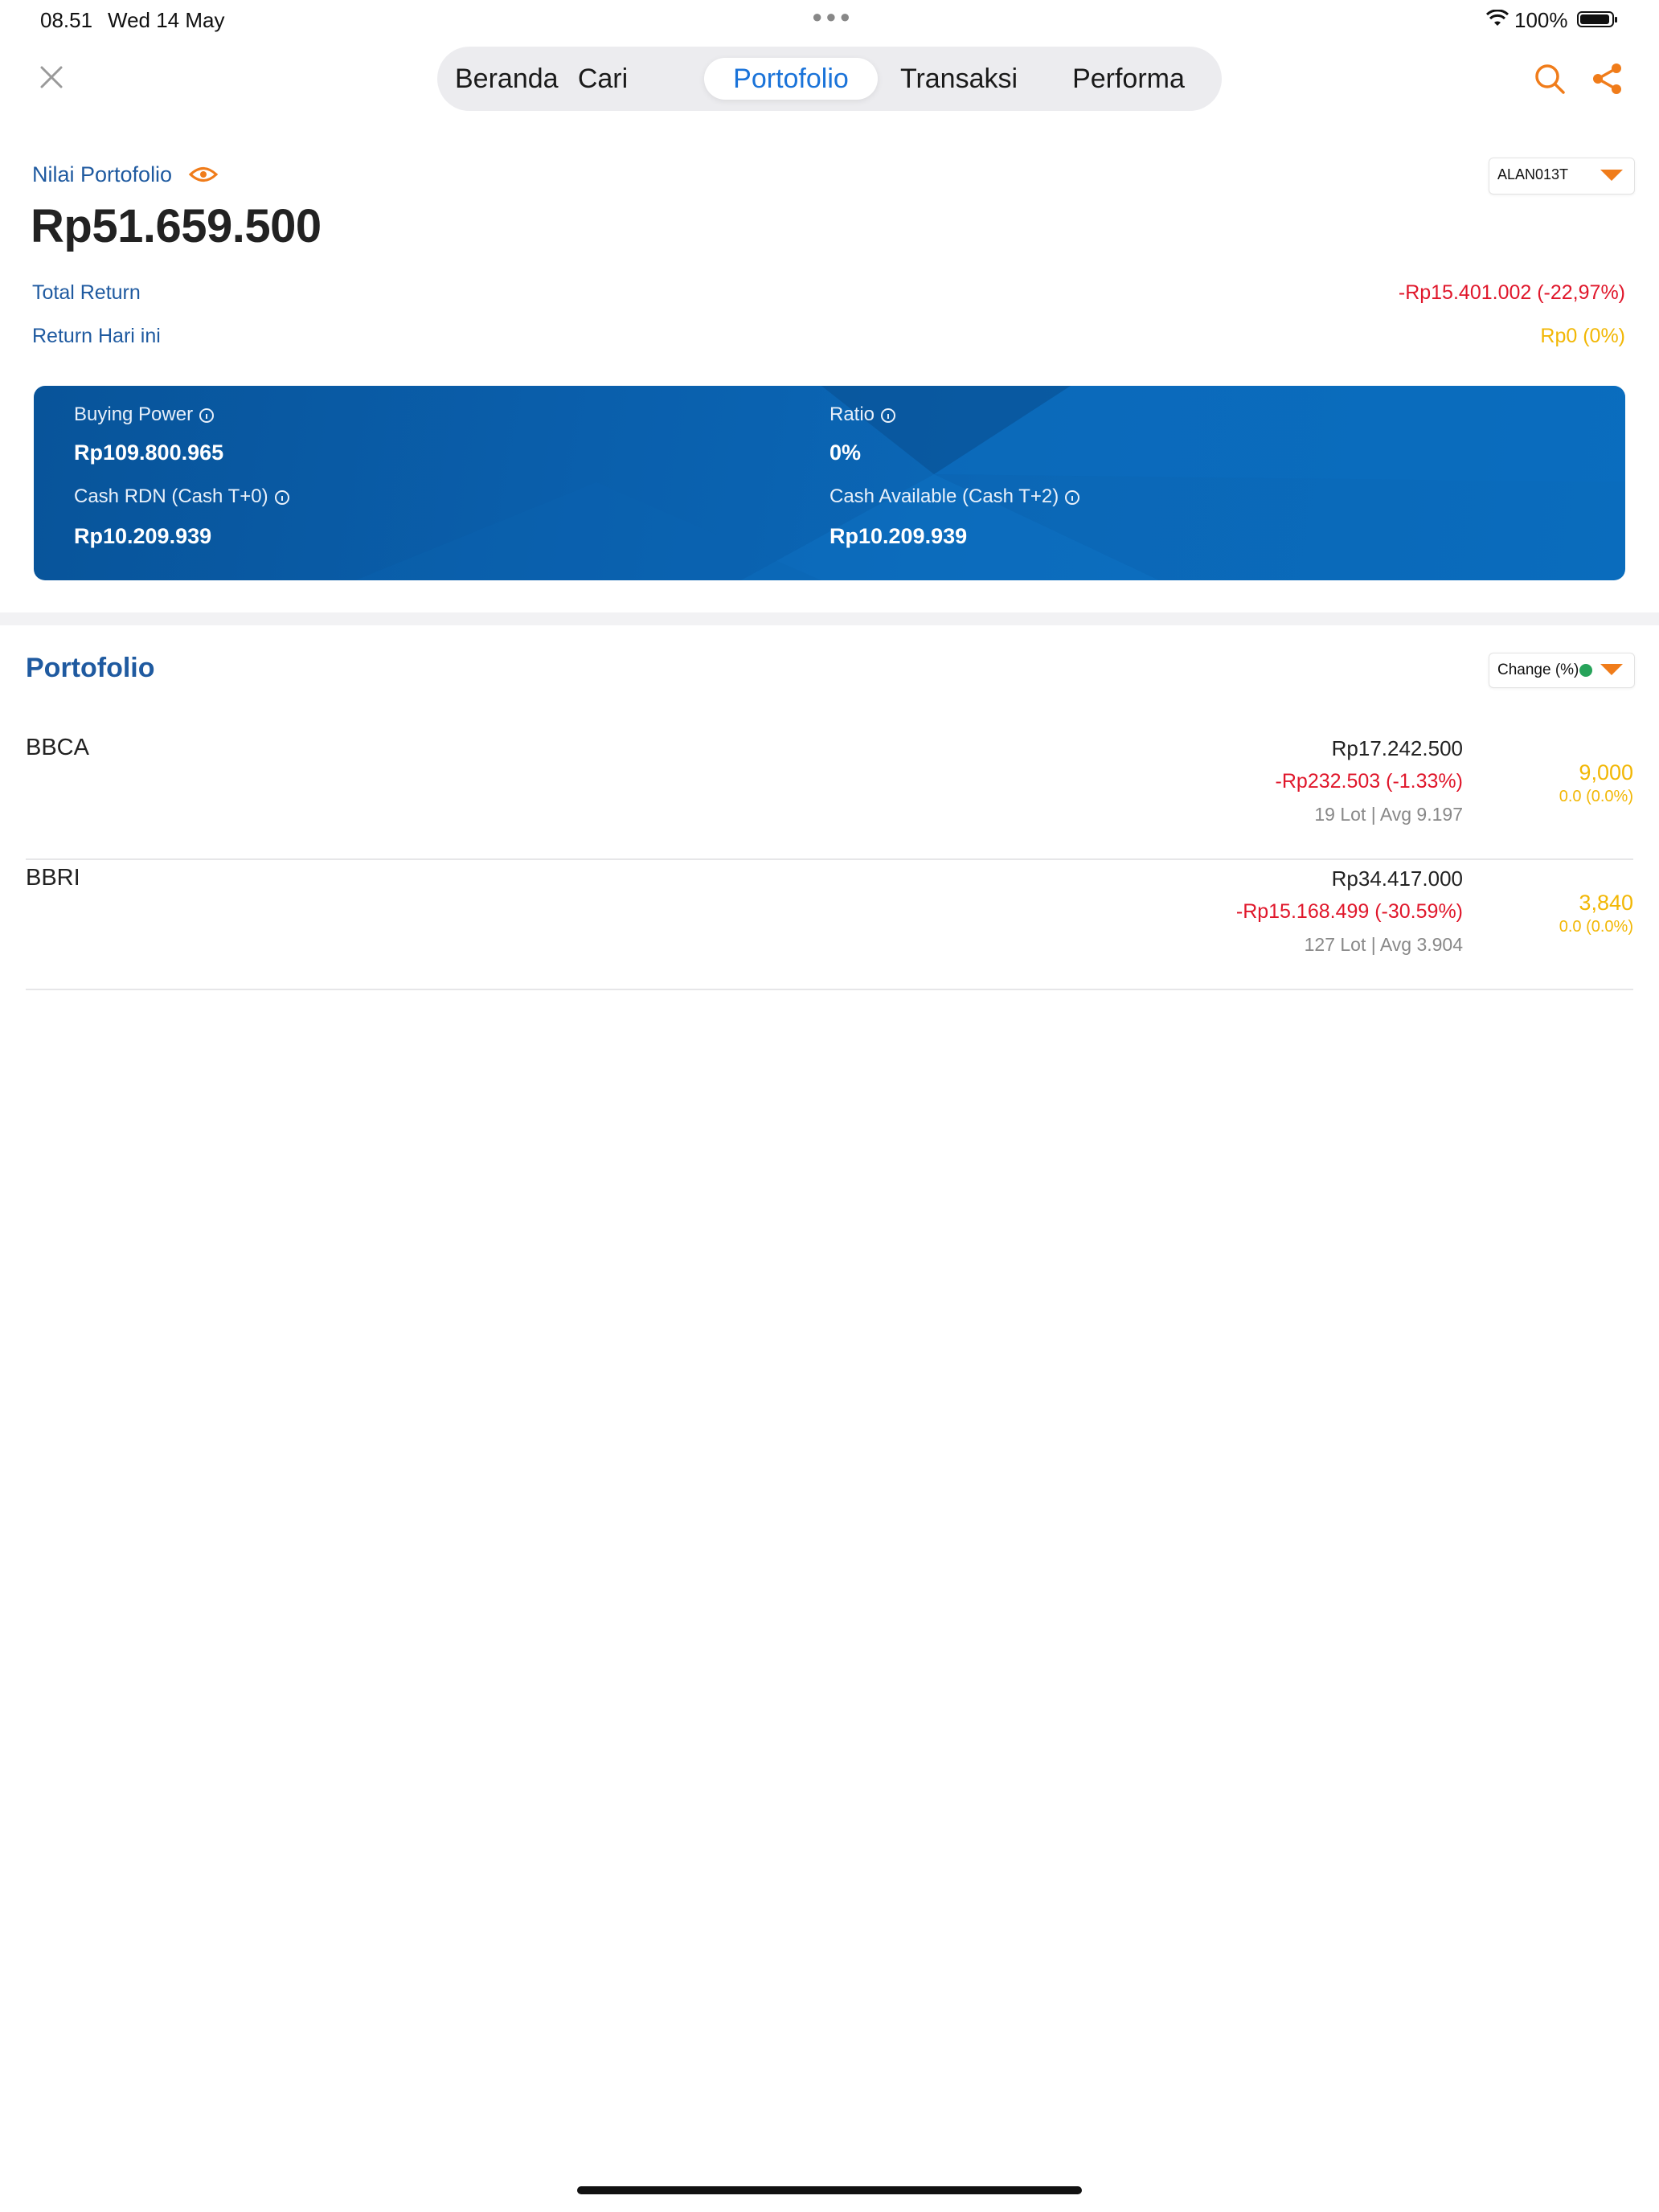  I want to click on eye-icon, so click(203, 174).